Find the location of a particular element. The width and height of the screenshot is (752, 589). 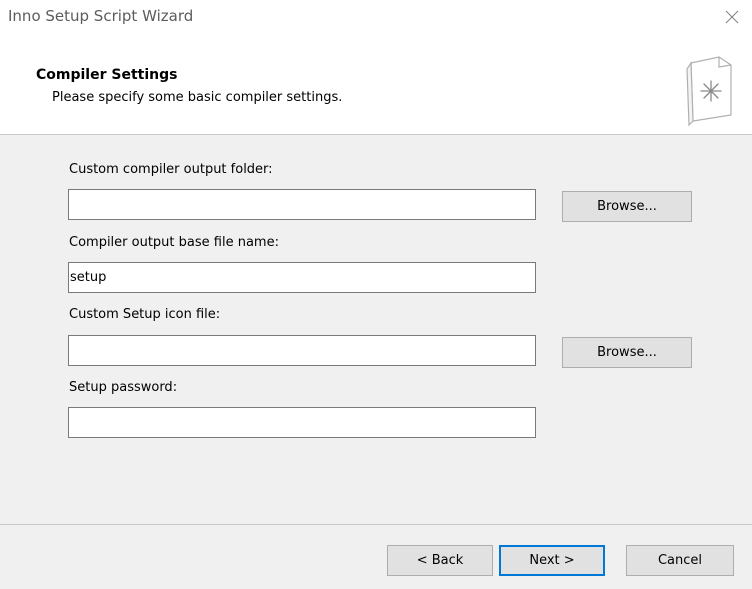

next-button: Next > is located at coordinates (552, 560).